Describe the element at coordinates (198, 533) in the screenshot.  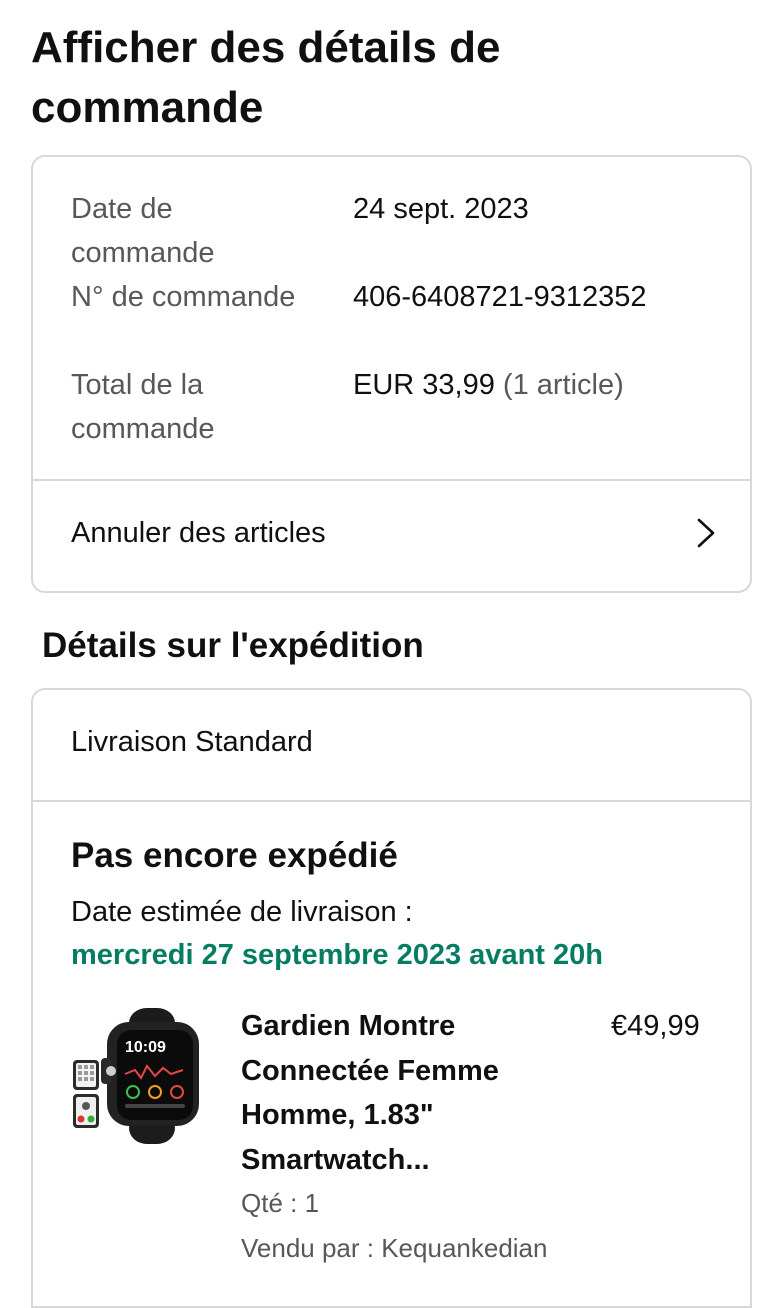
I see `cancel-items-label: Annuler des articles` at that location.